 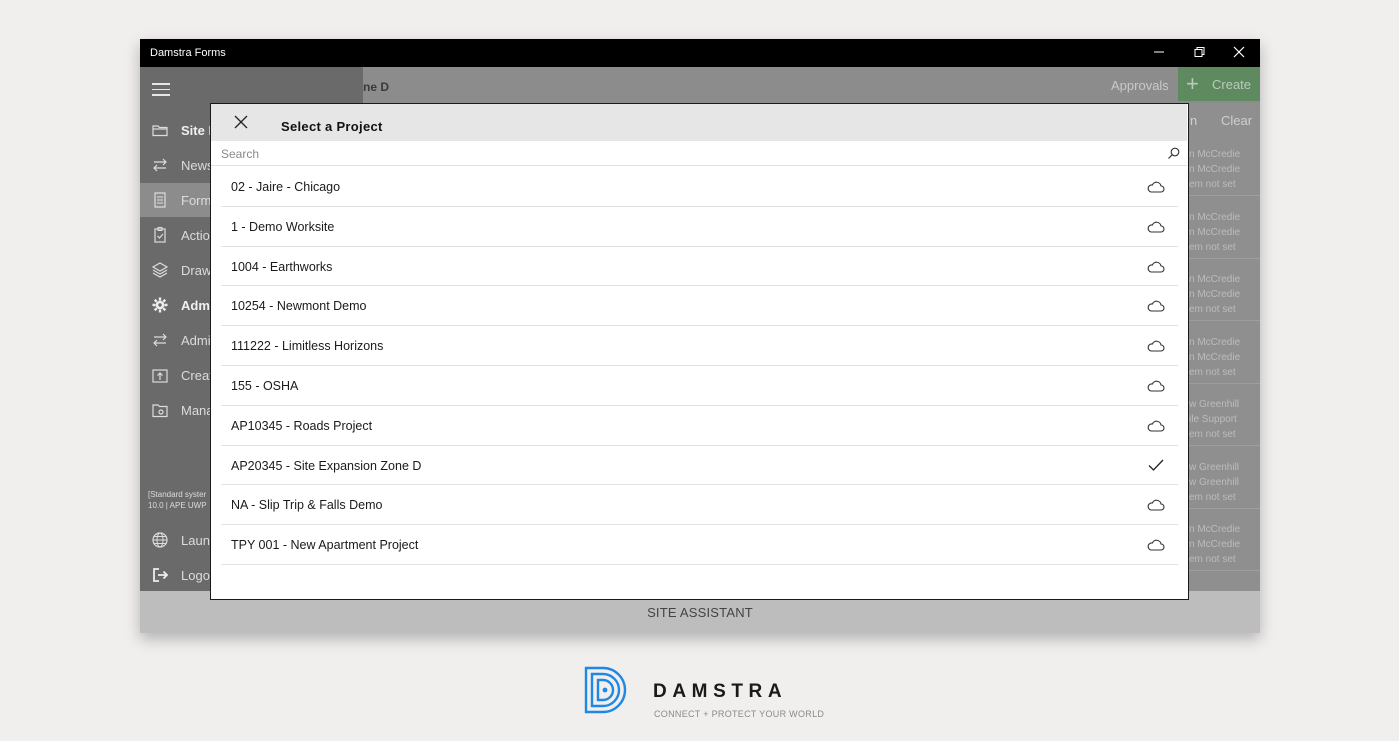 I want to click on sidebar-item-label: Form, so click(x=196, y=200).